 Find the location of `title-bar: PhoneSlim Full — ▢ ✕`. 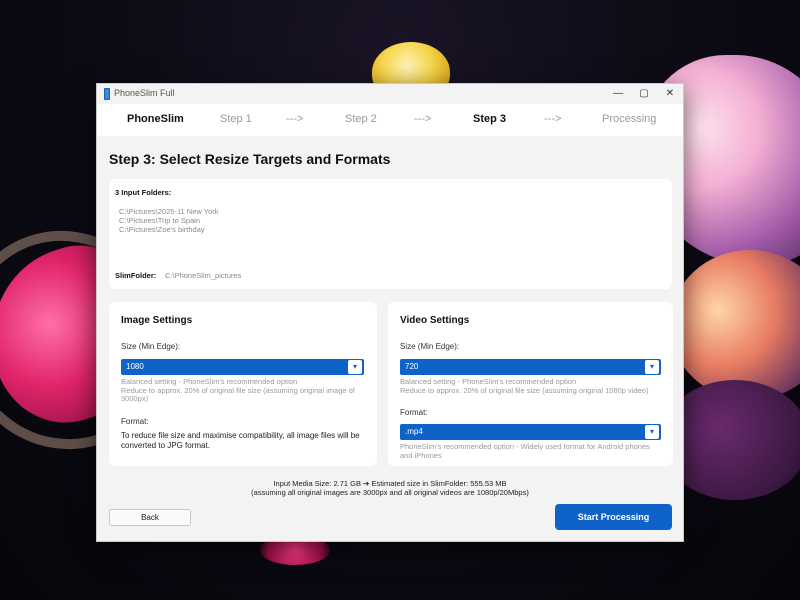

title-bar: PhoneSlim Full — ▢ ✕ is located at coordinates (390, 94).